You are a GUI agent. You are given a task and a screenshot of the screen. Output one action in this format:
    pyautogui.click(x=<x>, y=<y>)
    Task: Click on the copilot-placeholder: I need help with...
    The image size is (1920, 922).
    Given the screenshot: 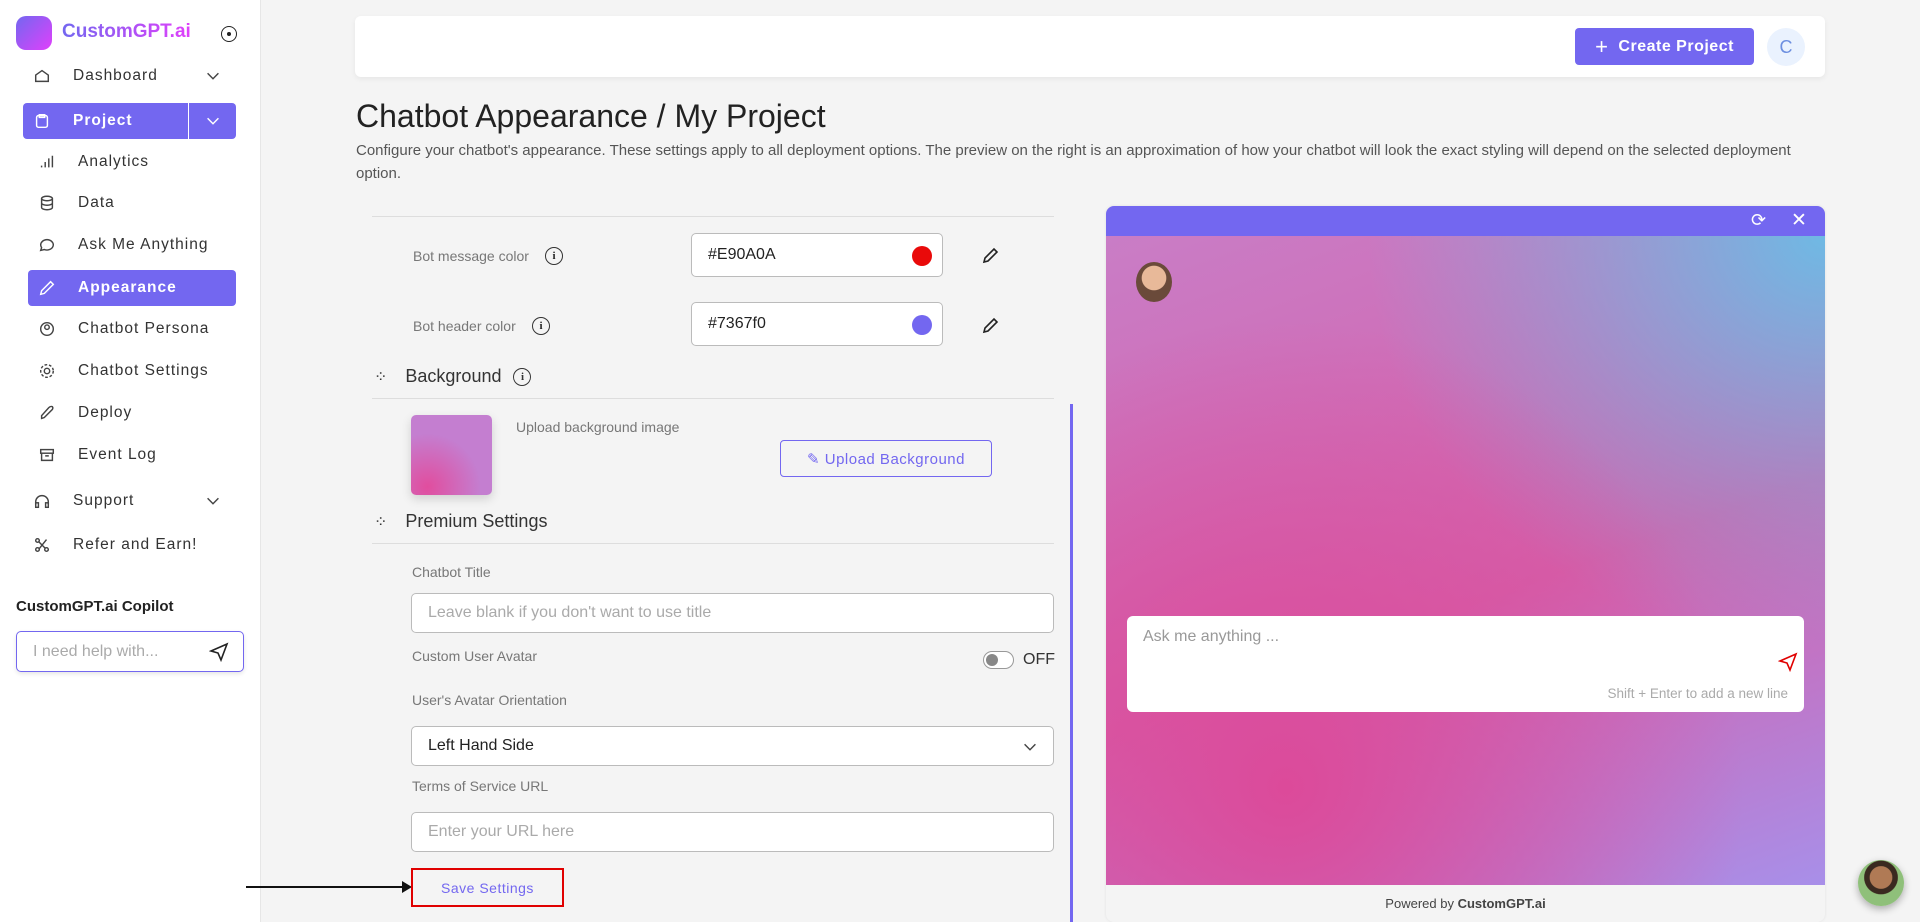 What is the action you would take?
    pyautogui.click(x=96, y=651)
    